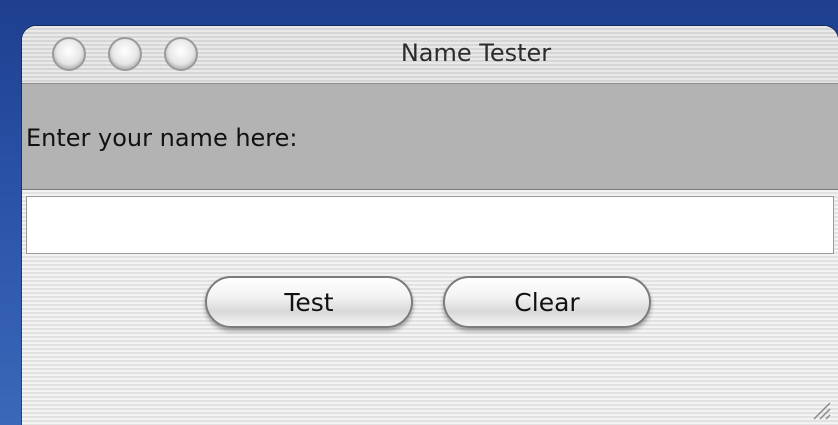 Image resolution: width=838 pixels, height=425 pixels. Describe the element at coordinates (476, 53) in the screenshot. I see `window-title: Name Tester` at that location.